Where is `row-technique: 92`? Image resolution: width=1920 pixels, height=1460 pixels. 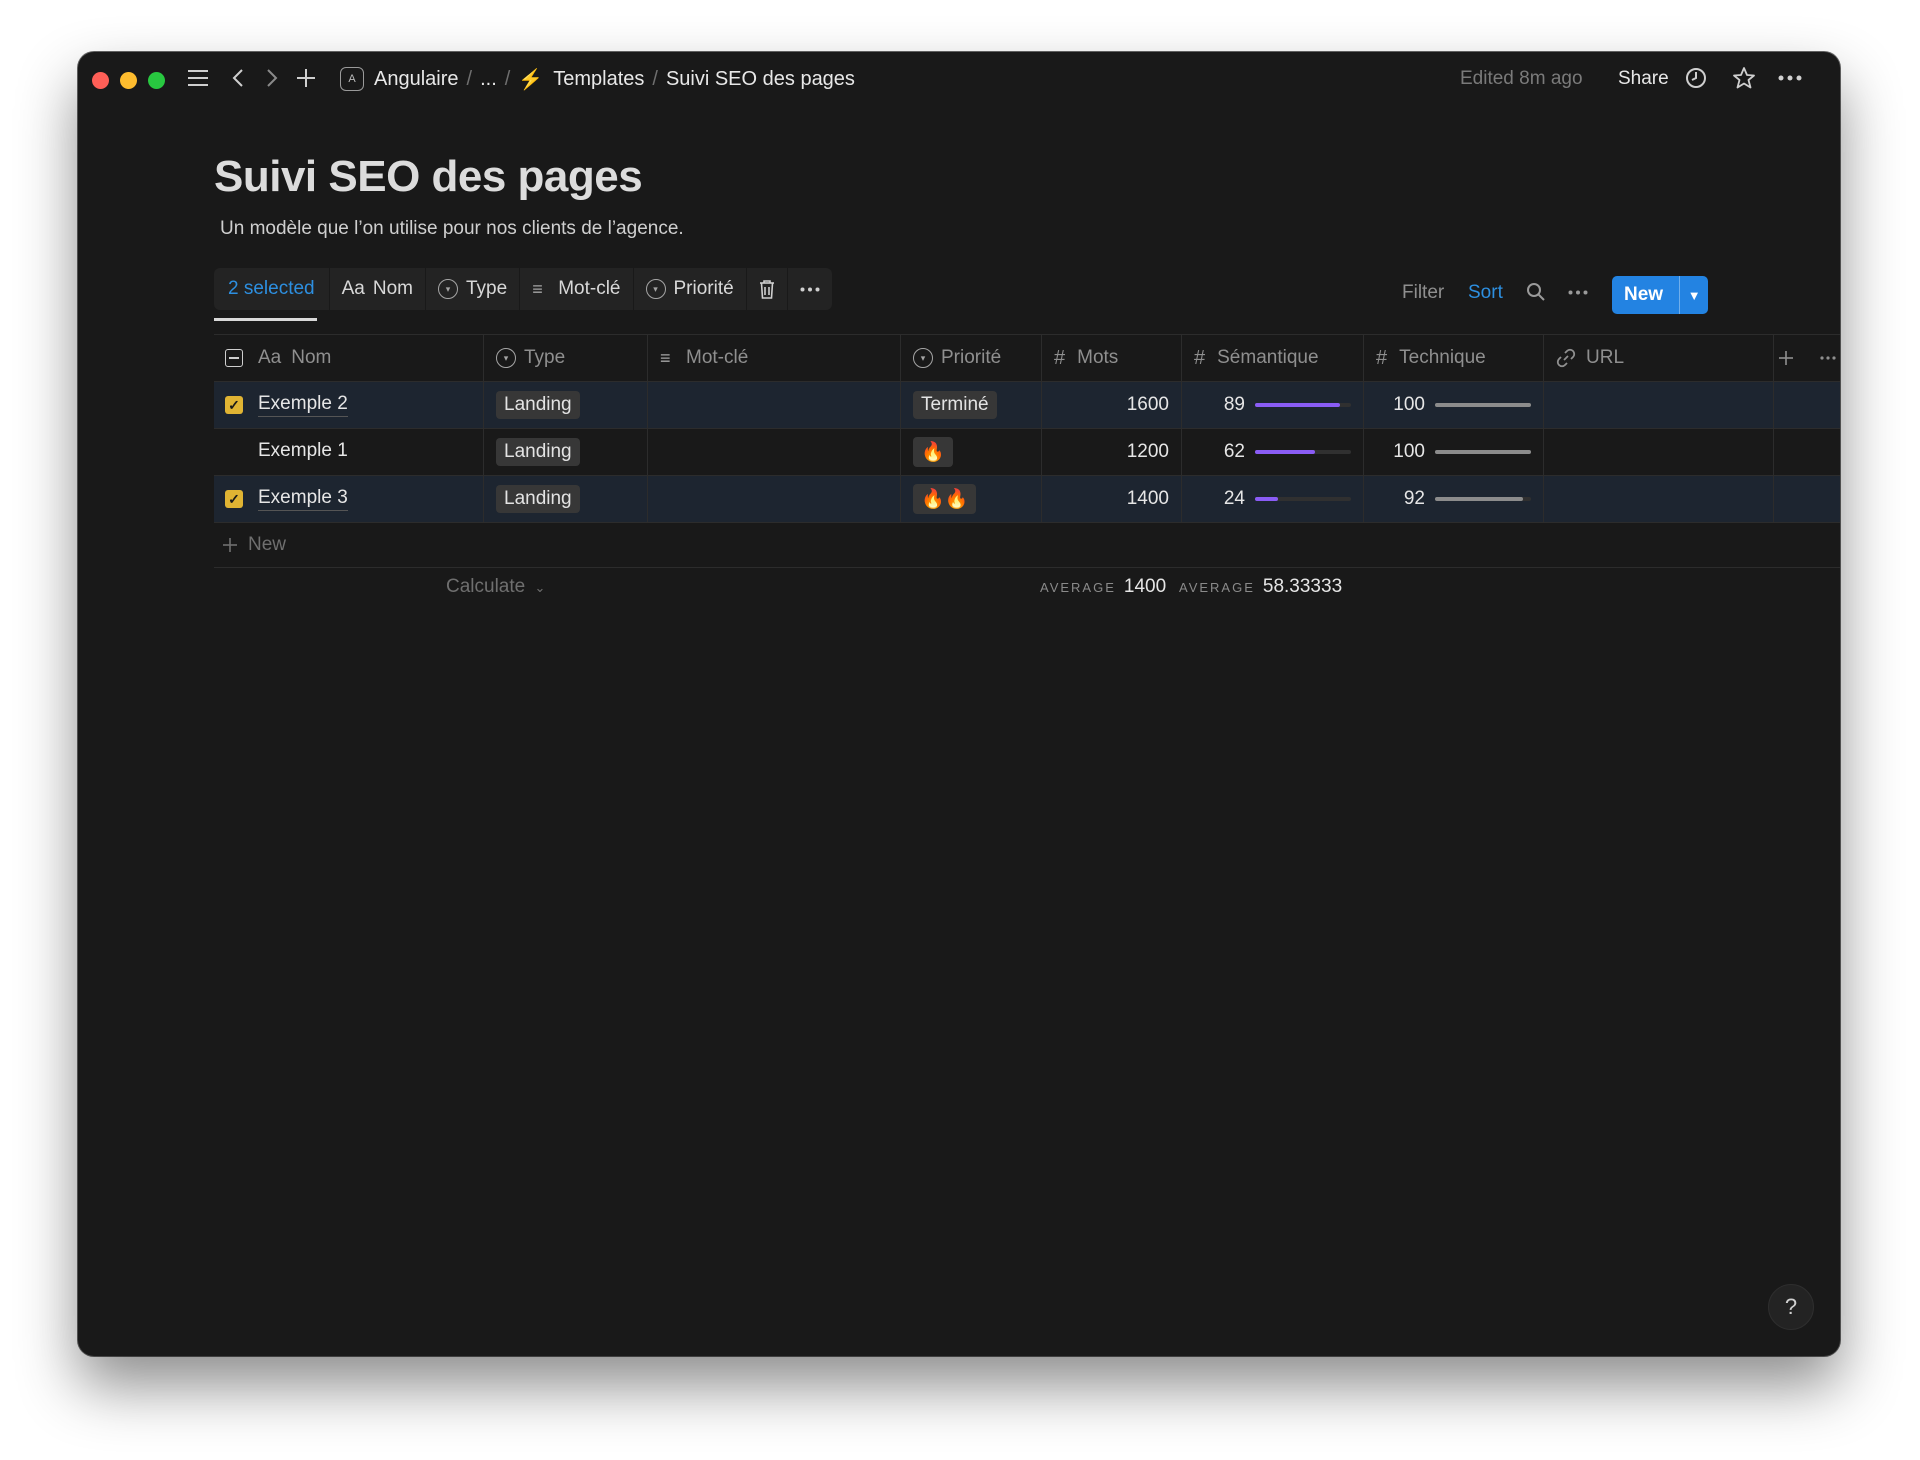 row-technique: 92 is located at coordinates (1454, 499).